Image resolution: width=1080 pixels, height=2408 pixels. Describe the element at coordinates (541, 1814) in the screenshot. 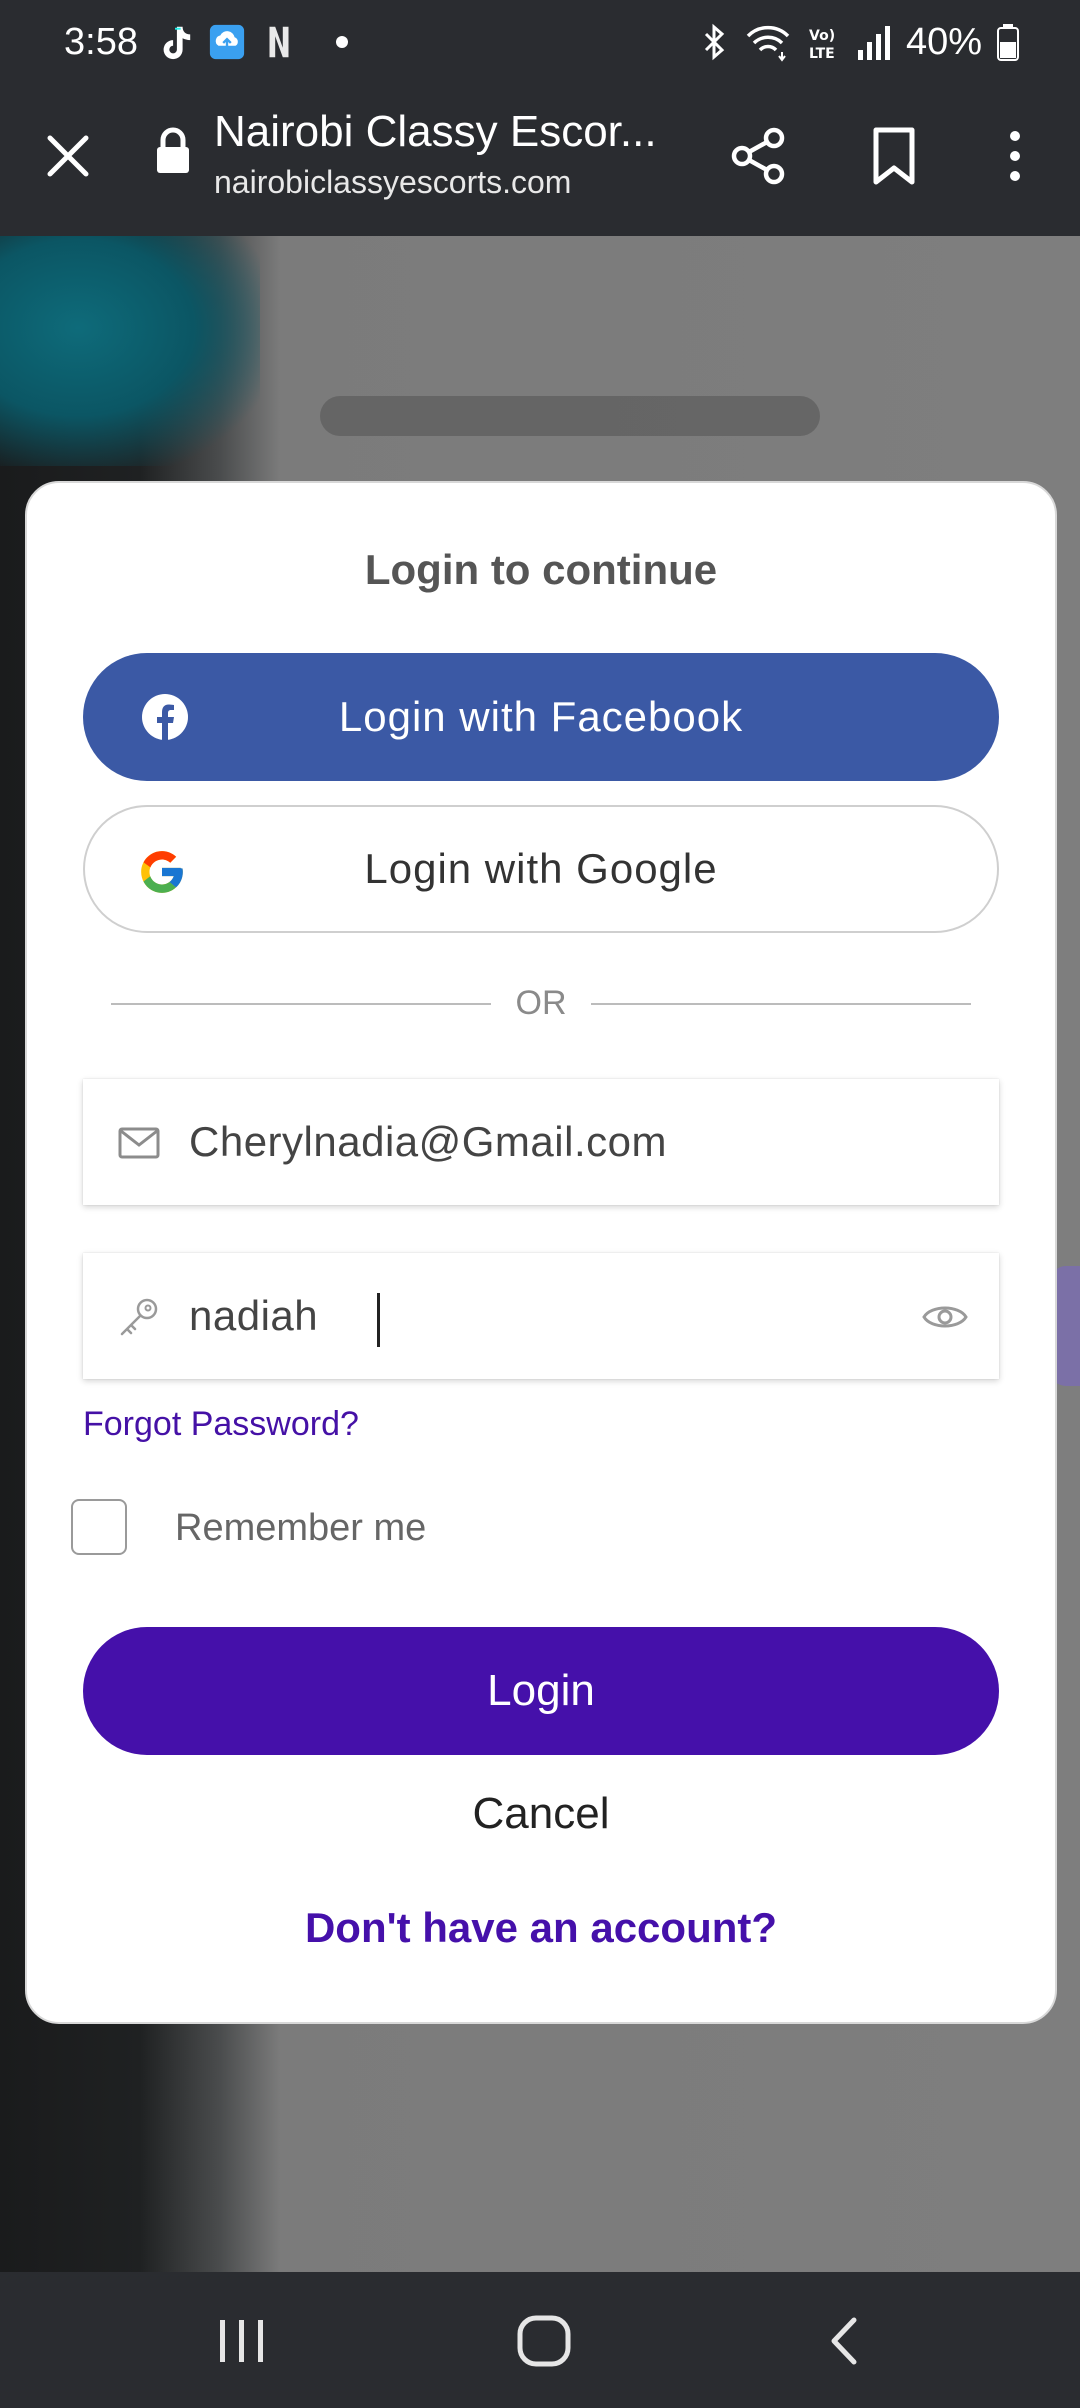

I see `cancel-button: Cancel` at that location.